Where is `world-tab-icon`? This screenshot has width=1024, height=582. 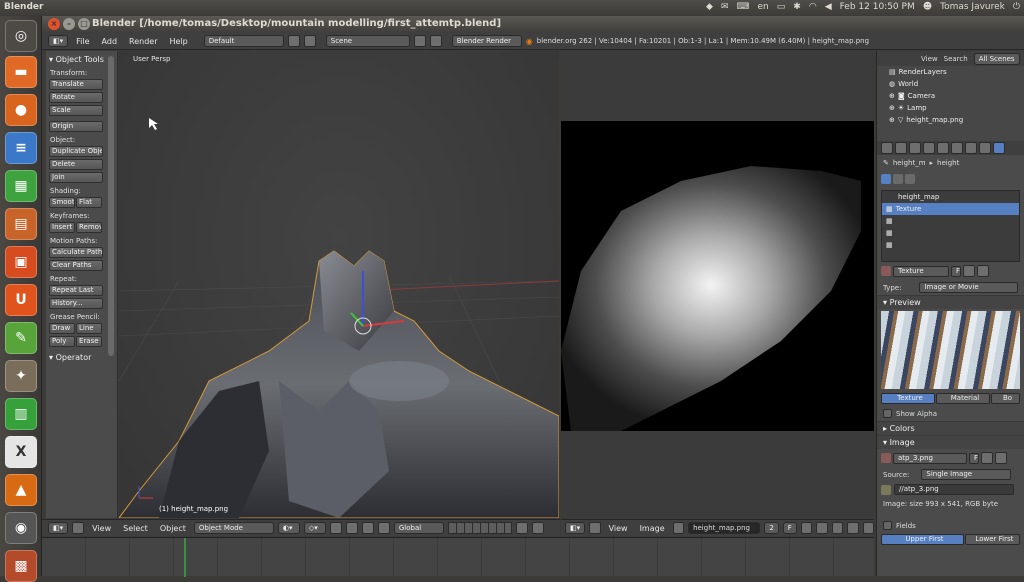
world-tab-icon is located at coordinates (915, 148).